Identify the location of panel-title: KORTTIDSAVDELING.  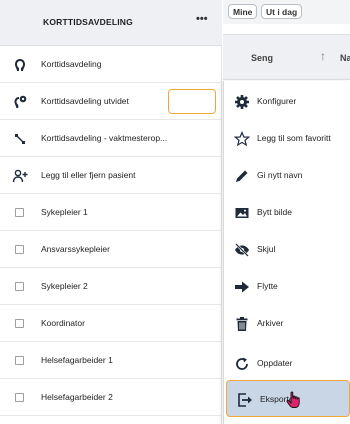
(88, 22).